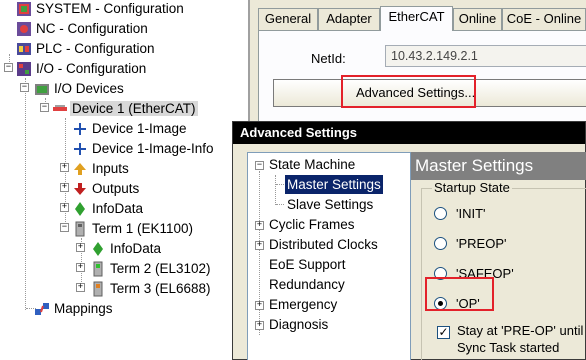  I want to click on stay-preop-label-line1: Stay at 'PRE-OP' until, so click(520, 330).